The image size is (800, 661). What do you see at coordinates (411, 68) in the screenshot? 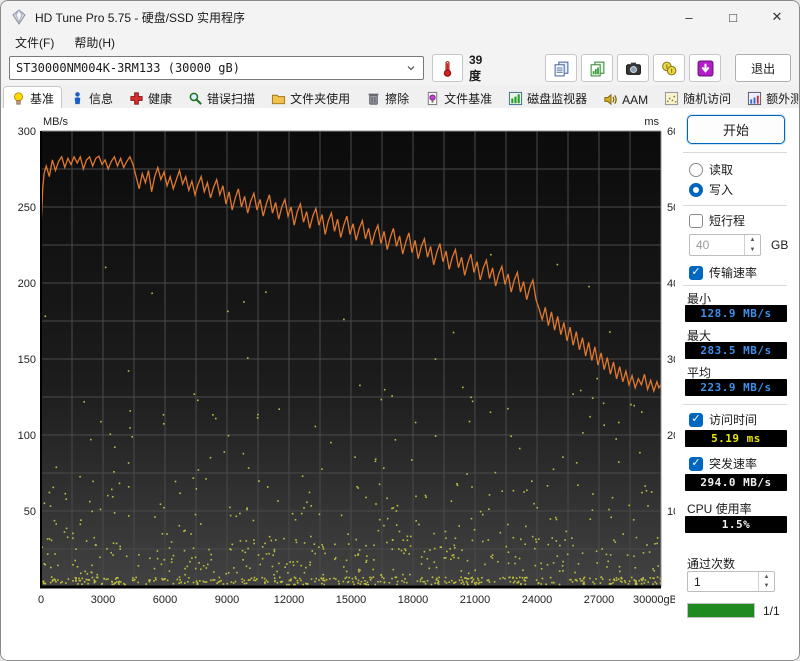
I see `chevron-down-icon` at bounding box center [411, 68].